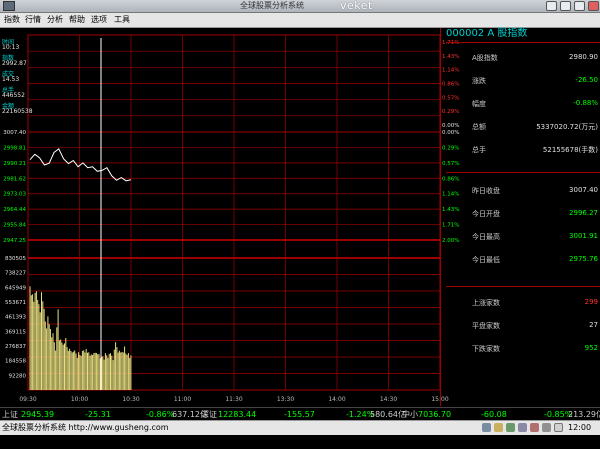  I want to click on close-button, so click(593, 6).